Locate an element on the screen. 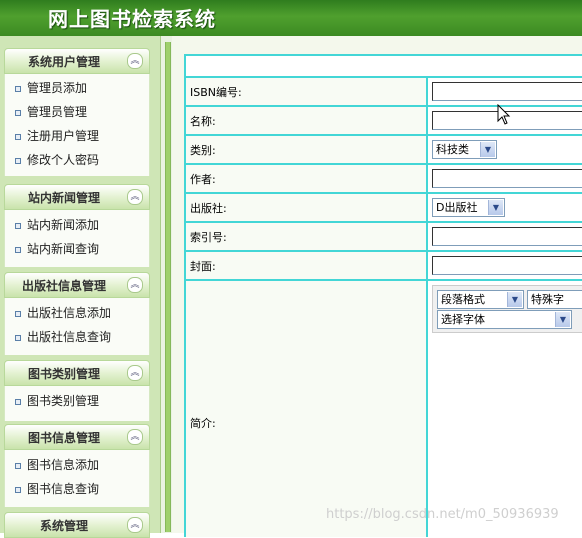 The image size is (582, 538). section-title: 系统管理 is located at coordinates (63, 526).